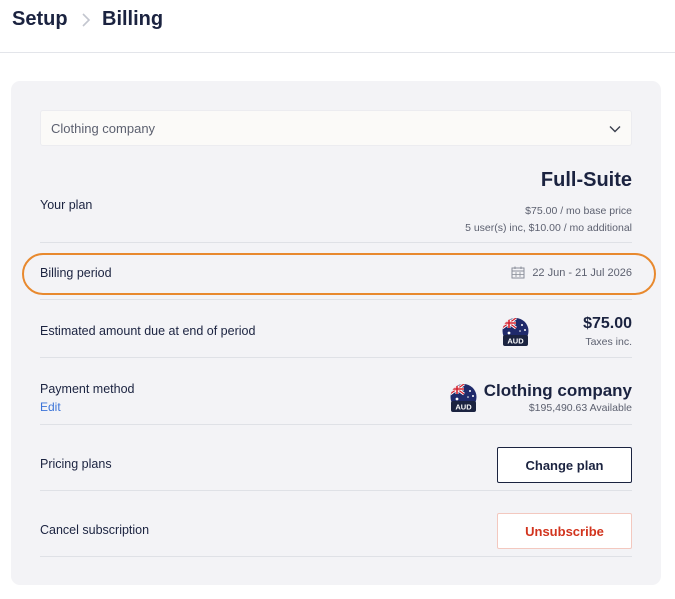 This screenshot has height=599, width=675. I want to click on account-select: Clothing company, so click(336, 128).